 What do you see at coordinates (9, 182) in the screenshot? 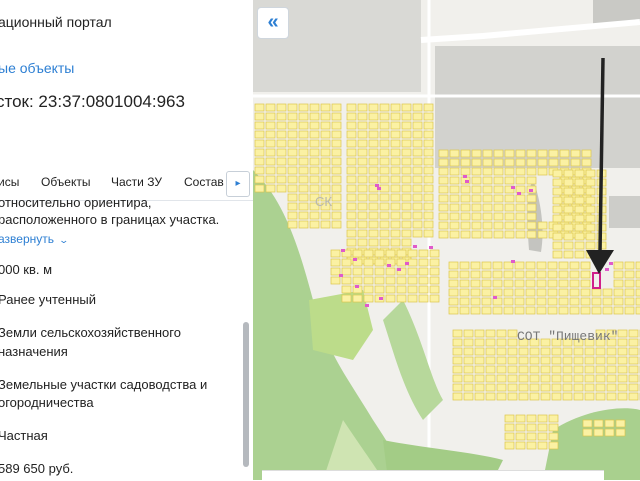
I see `tab-analyses: исы` at bounding box center [9, 182].